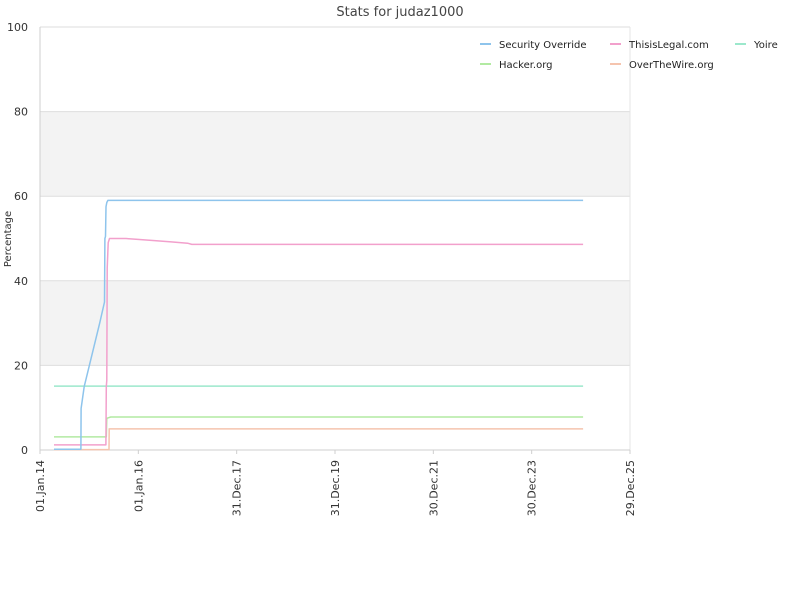 The width and height of the screenshot is (800, 600). What do you see at coordinates (21, 112) in the screenshot?
I see `y-tick-label: 80` at bounding box center [21, 112].